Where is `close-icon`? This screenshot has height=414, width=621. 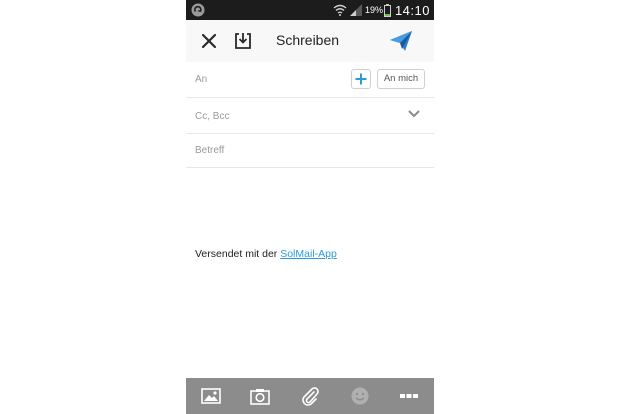 close-icon is located at coordinates (209, 41).